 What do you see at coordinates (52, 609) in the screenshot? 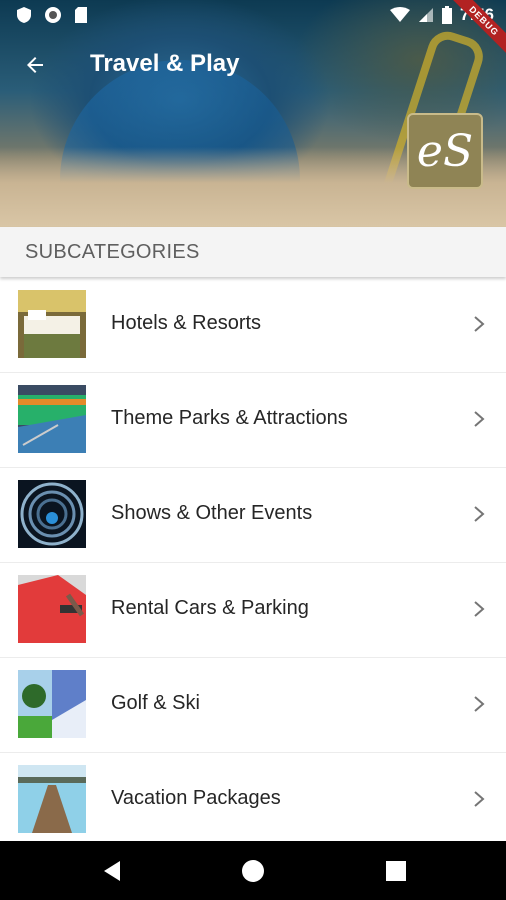
I see `rental-car-thumbnail` at bounding box center [52, 609].